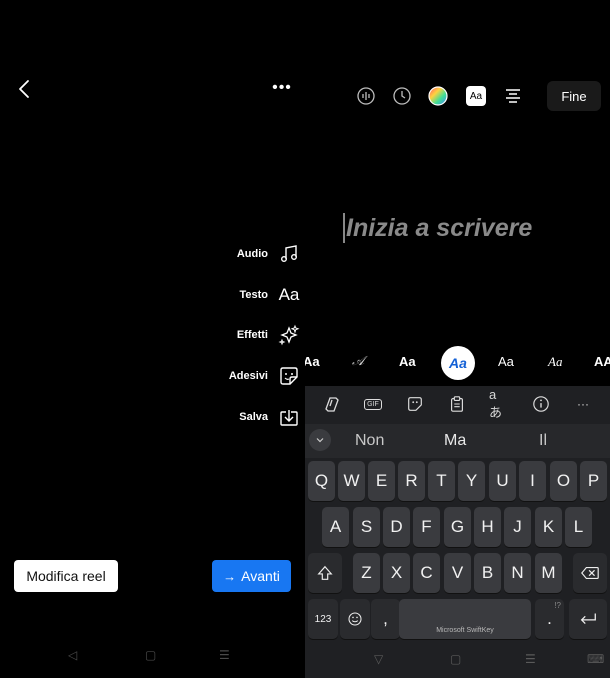 Image resolution: width=610 pixels, height=678 pixels. I want to click on suggestion: Non, so click(369, 441).